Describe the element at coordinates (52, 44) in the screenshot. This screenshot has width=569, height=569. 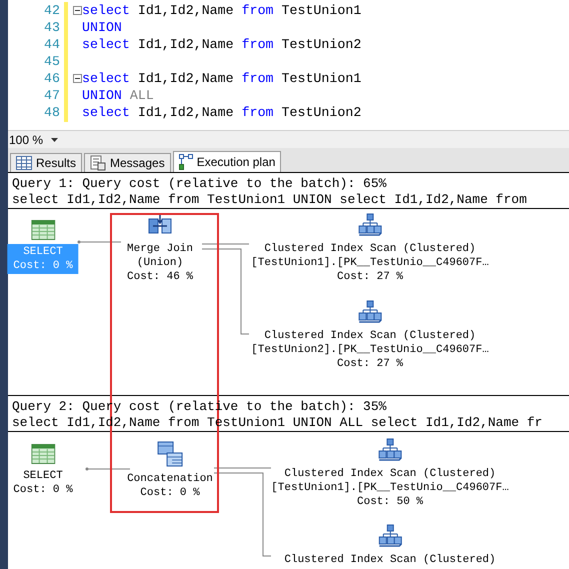
I see `line-number: 44` at that location.